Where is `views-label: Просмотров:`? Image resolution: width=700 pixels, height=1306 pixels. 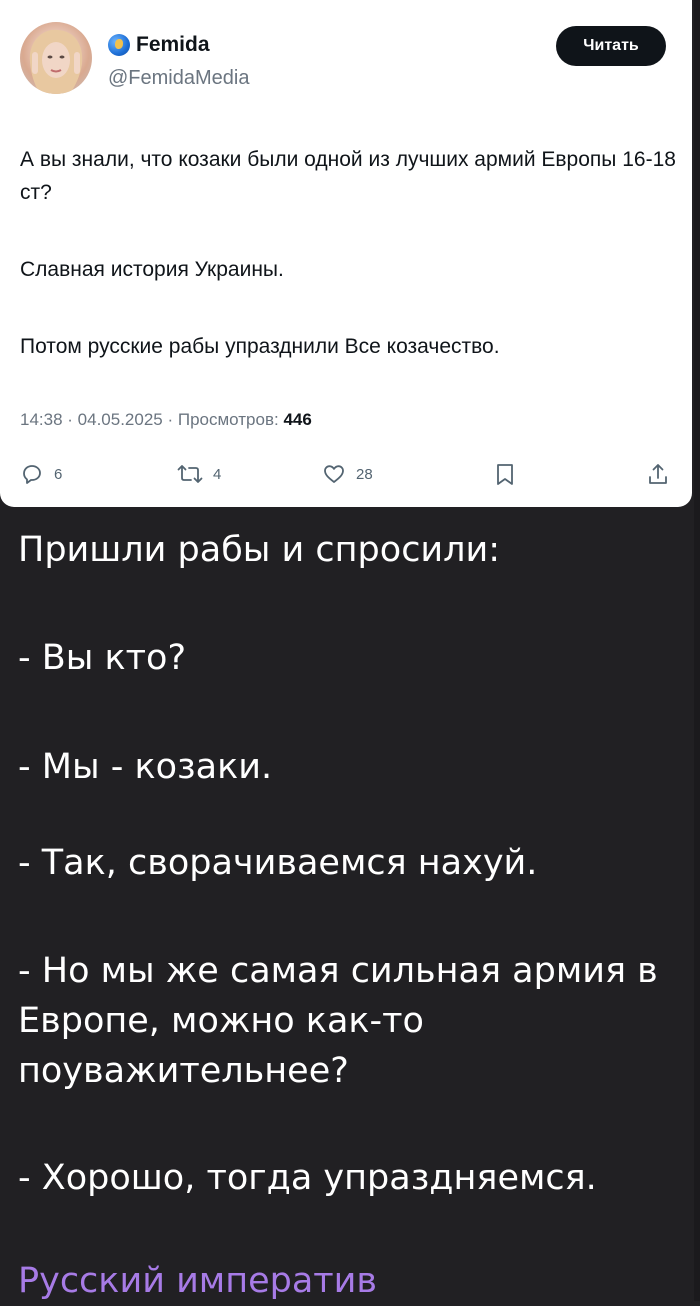
views-label: Просмотров: is located at coordinates (228, 419).